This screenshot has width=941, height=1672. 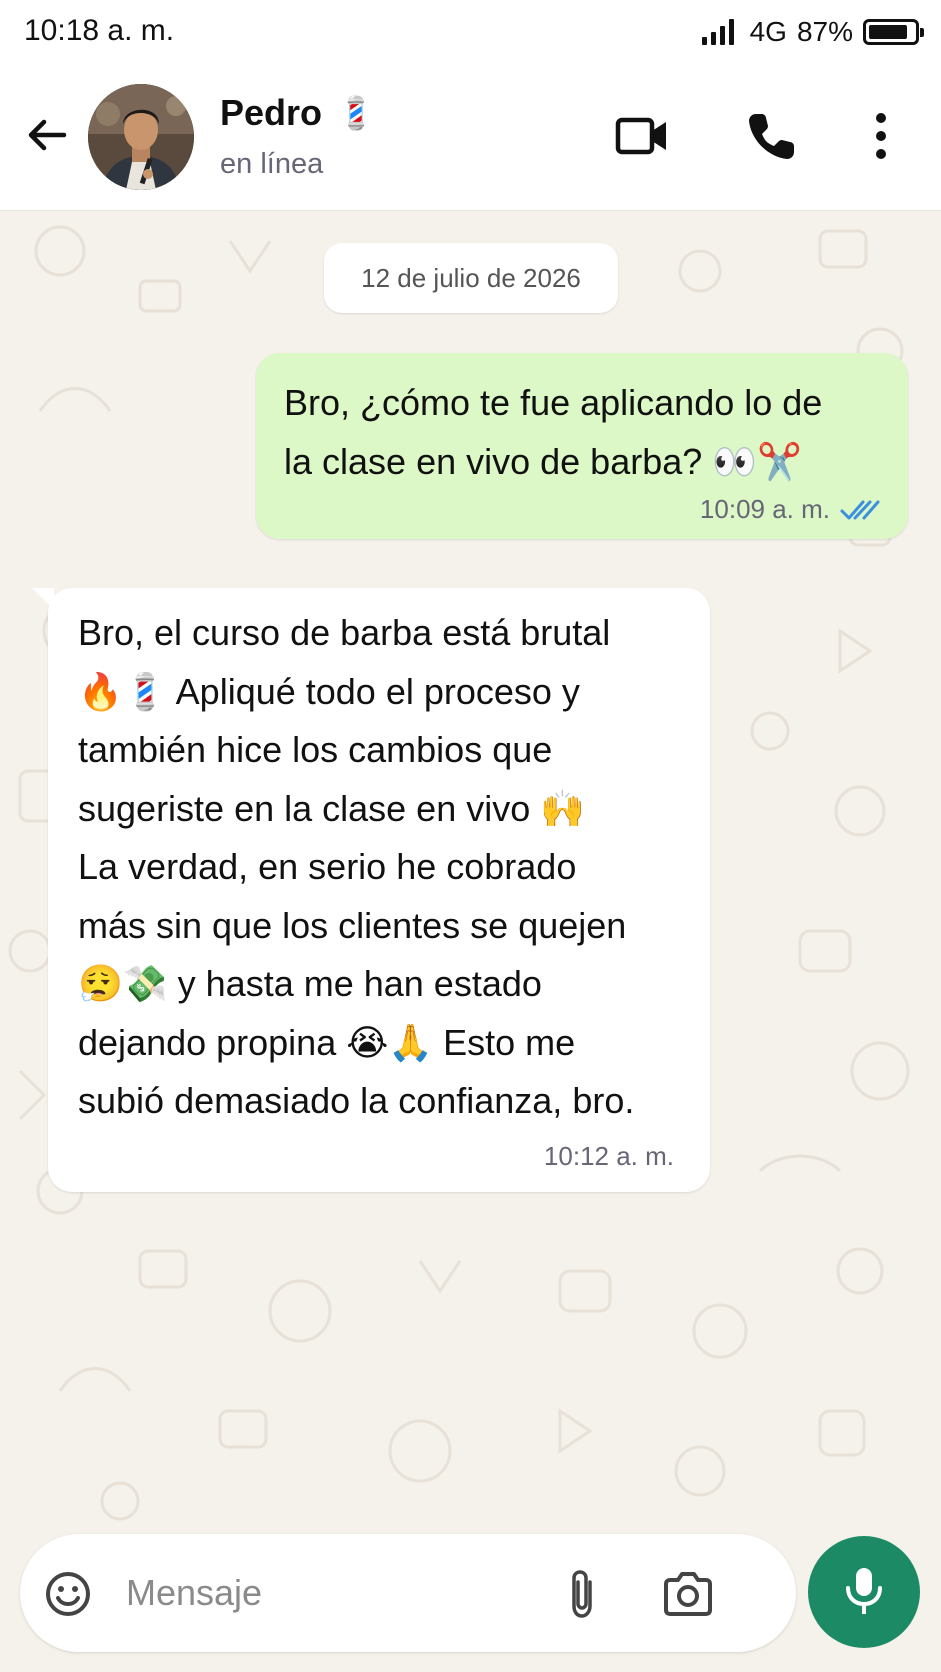 I want to click on battery-level-fill, so click(x=888, y=32).